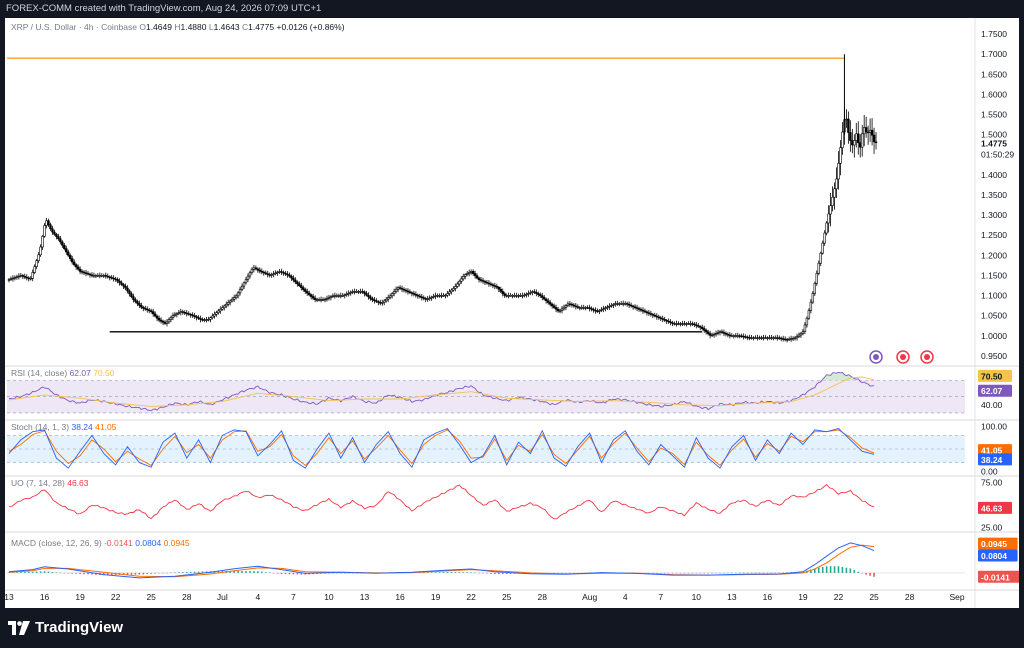 This screenshot has height=648, width=1024. What do you see at coordinates (994, 235) in the screenshot?
I see `price-tick-label-6: 1.2500` at bounding box center [994, 235].